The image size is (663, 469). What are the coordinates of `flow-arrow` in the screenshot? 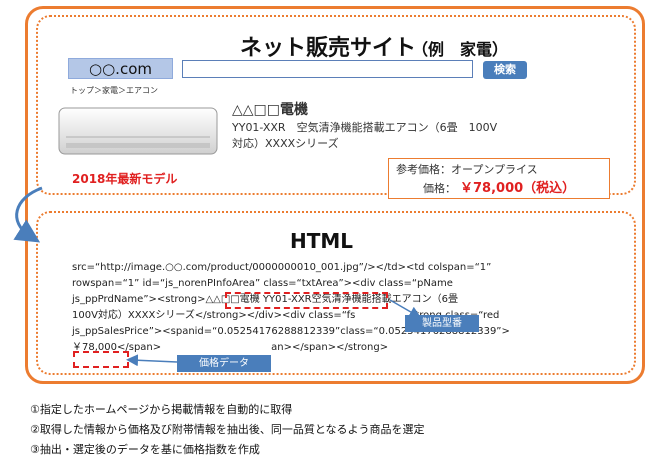 It's located at (28, 214).